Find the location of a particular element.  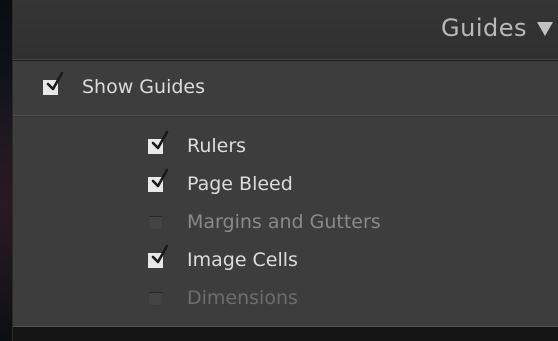

page-bleed-check-box is located at coordinates (158, 180).